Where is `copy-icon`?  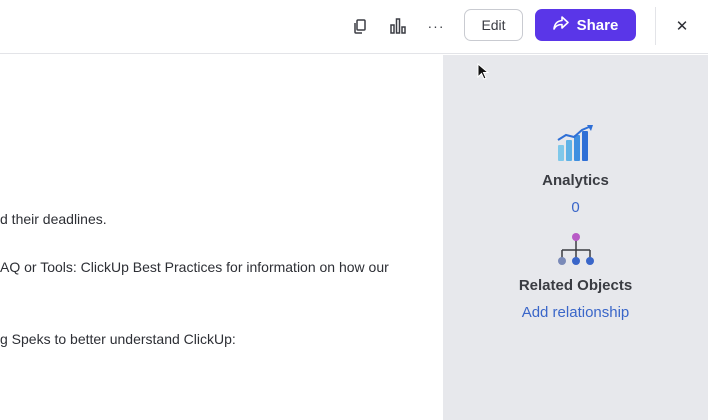 copy-icon is located at coordinates (360, 26).